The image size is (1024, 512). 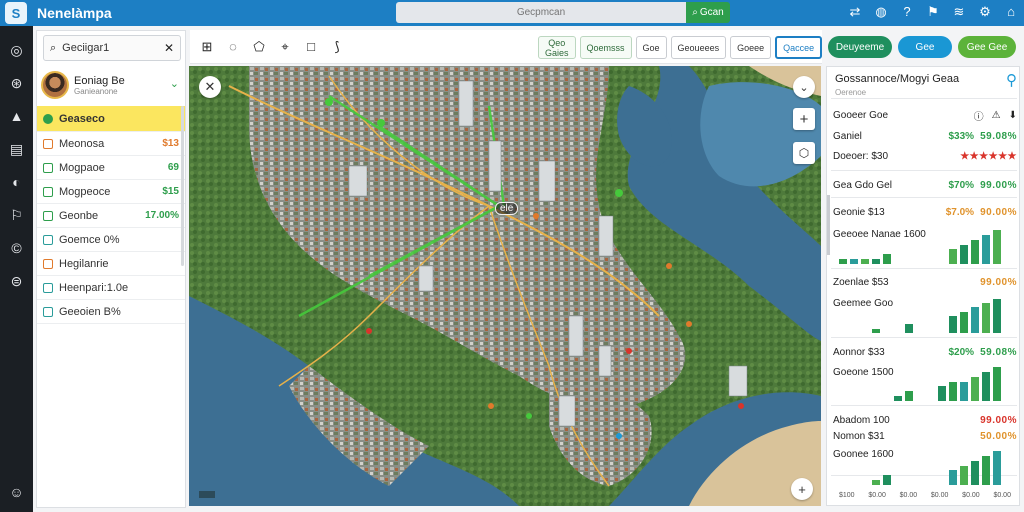 I want to click on axis-tick-label: $0.00, so click(x=939, y=495).